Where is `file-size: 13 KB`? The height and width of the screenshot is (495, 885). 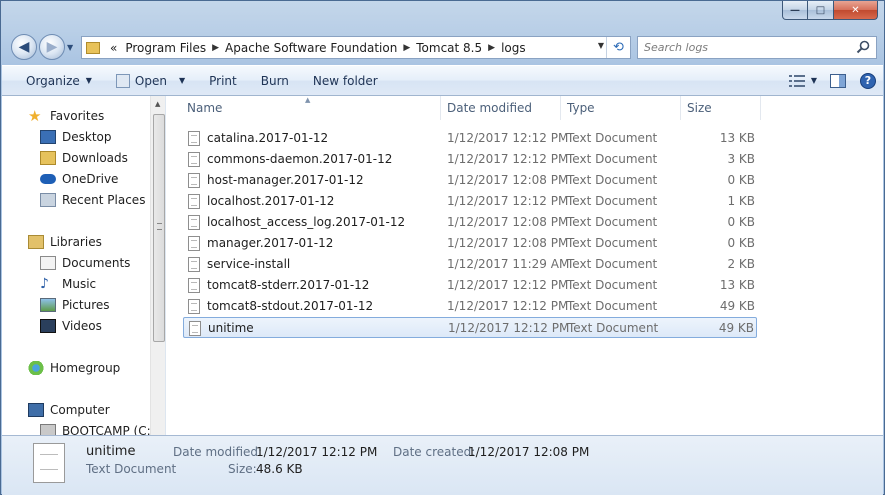 file-size: 13 KB is located at coordinates (737, 285).